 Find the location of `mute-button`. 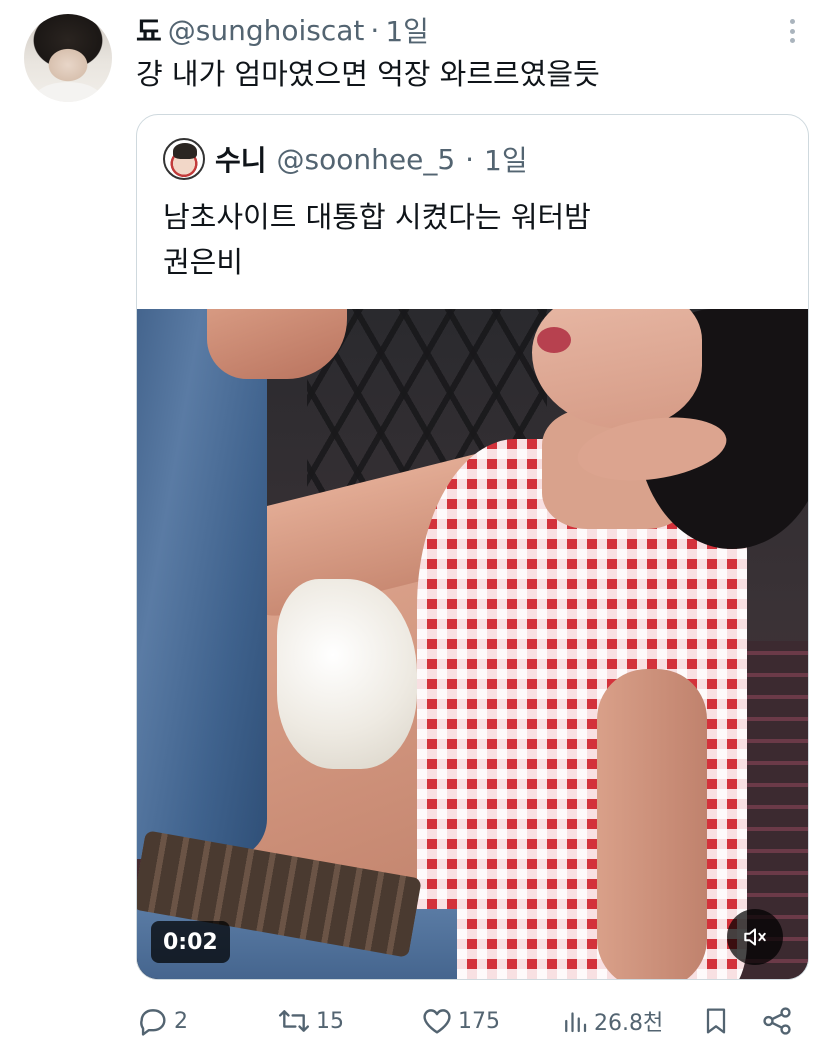

mute-button is located at coordinates (755, 937).